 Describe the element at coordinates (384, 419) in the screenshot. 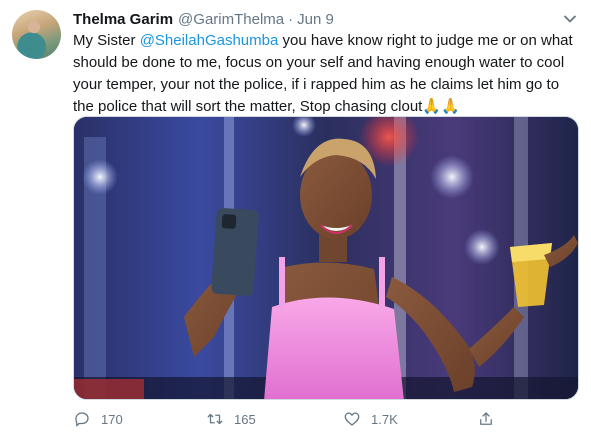

I see `like-count: 1.7K` at that location.